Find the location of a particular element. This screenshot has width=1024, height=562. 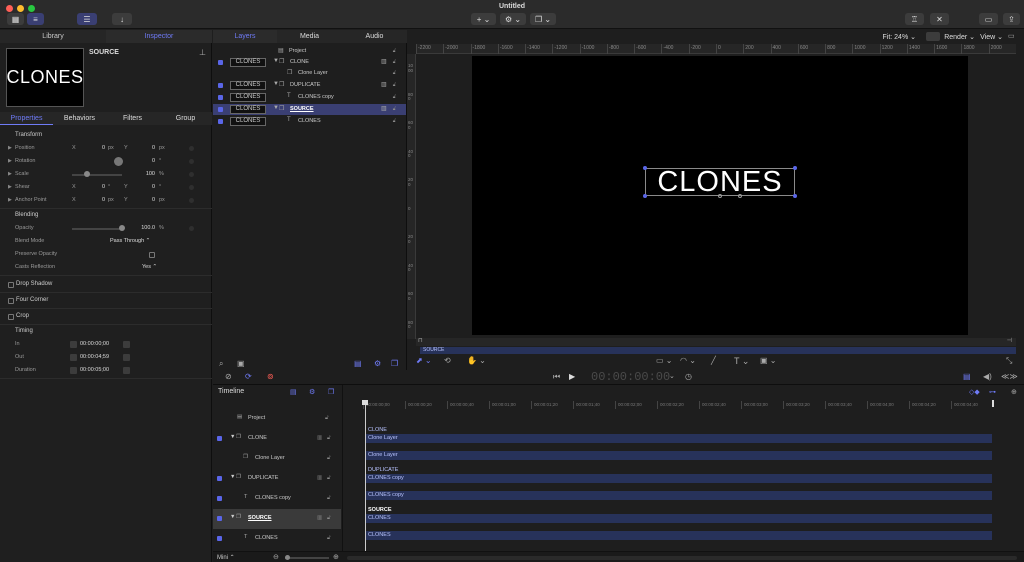

track-bar-source: CLONES is located at coordinates (679, 518).